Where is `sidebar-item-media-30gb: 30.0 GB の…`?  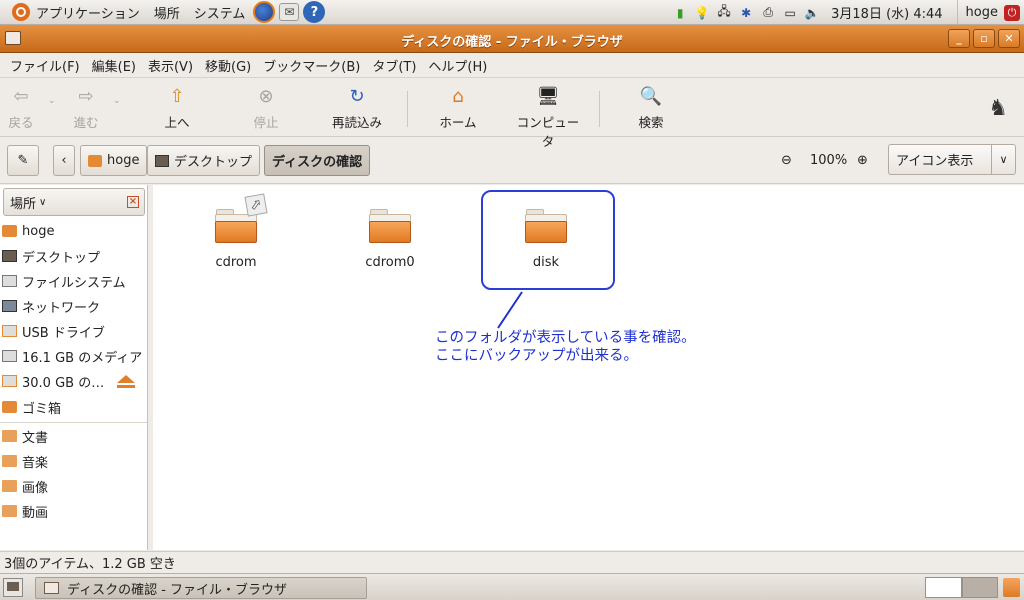 sidebar-item-media-30gb: 30.0 GB の… is located at coordinates (53, 381).